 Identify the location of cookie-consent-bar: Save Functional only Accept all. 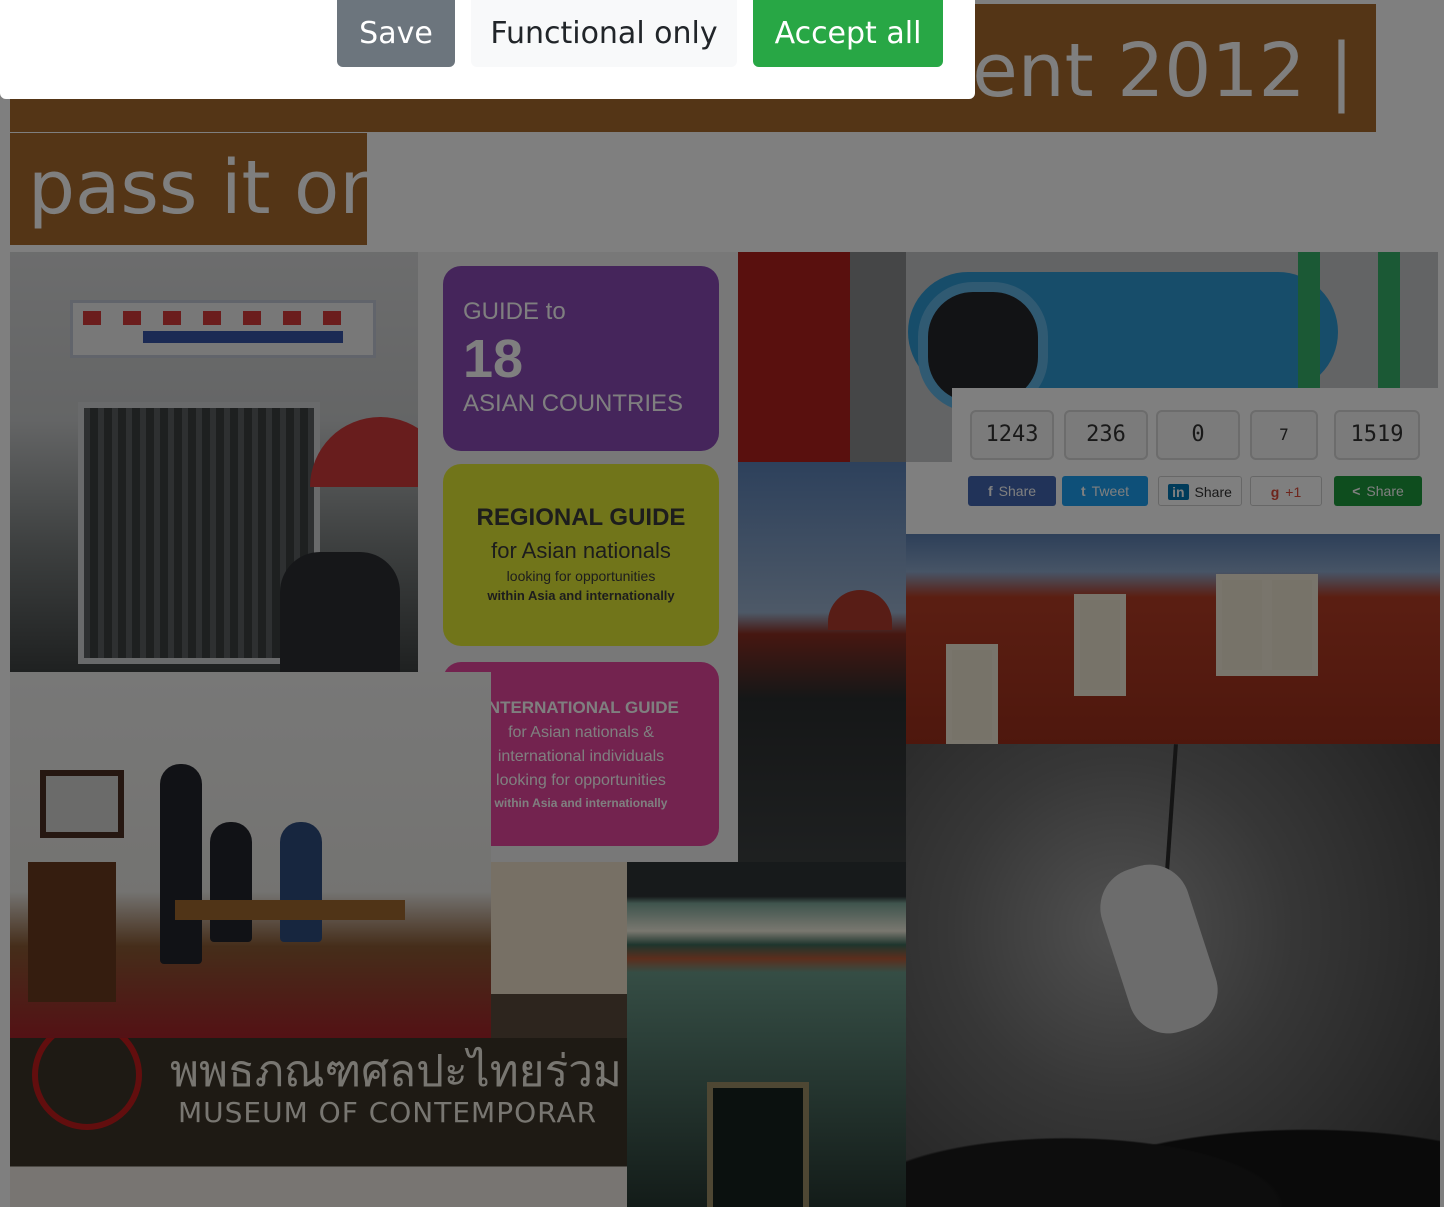
(487, 49).